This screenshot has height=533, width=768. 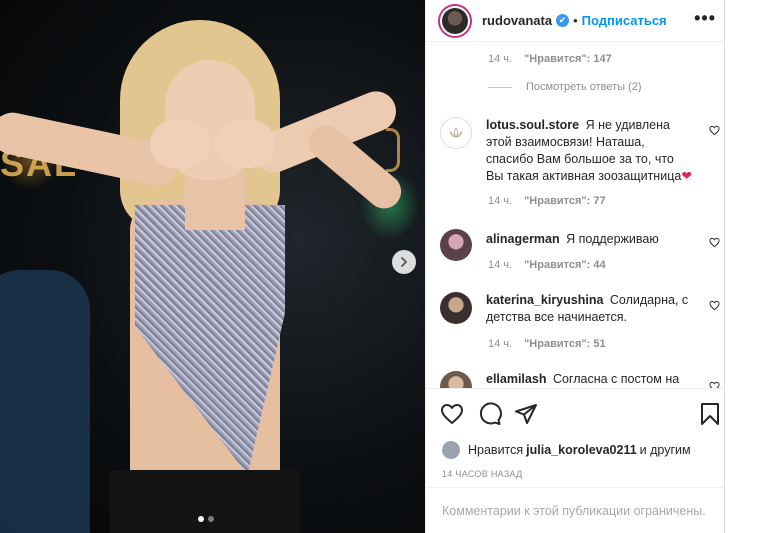 I want to click on likes-summary: Нравится julia_koroleva0211 и другим, so click(x=566, y=450).